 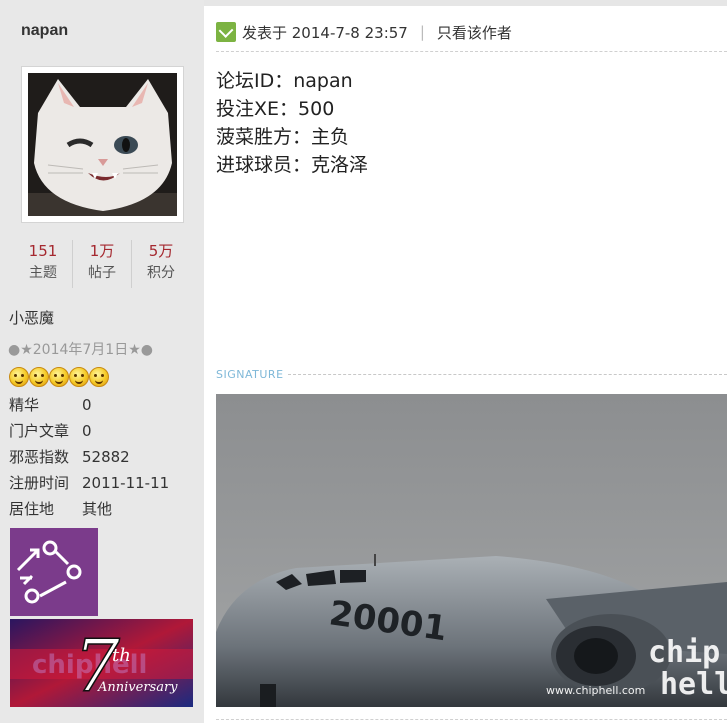 What do you see at coordinates (284, 81) in the screenshot?
I see `post-line: 论坛ID：napan` at bounding box center [284, 81].